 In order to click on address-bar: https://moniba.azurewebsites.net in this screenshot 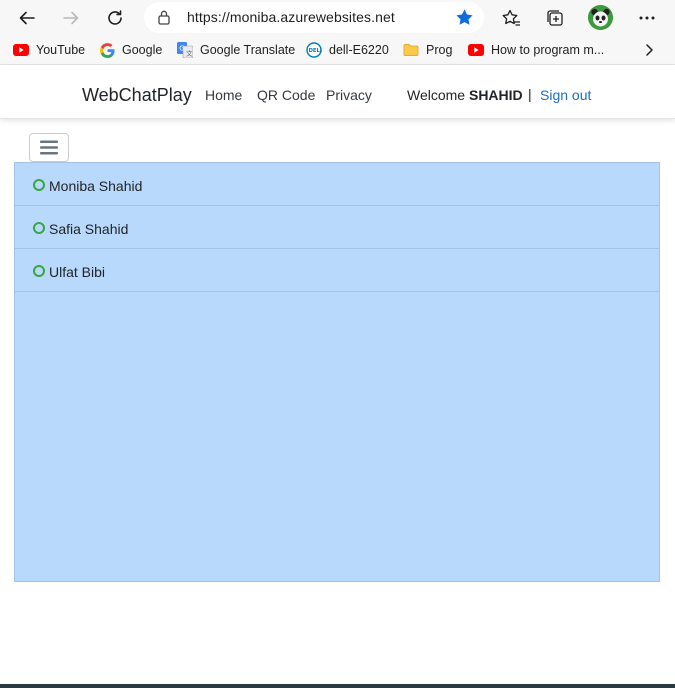, I will do `click(314, 17)`.